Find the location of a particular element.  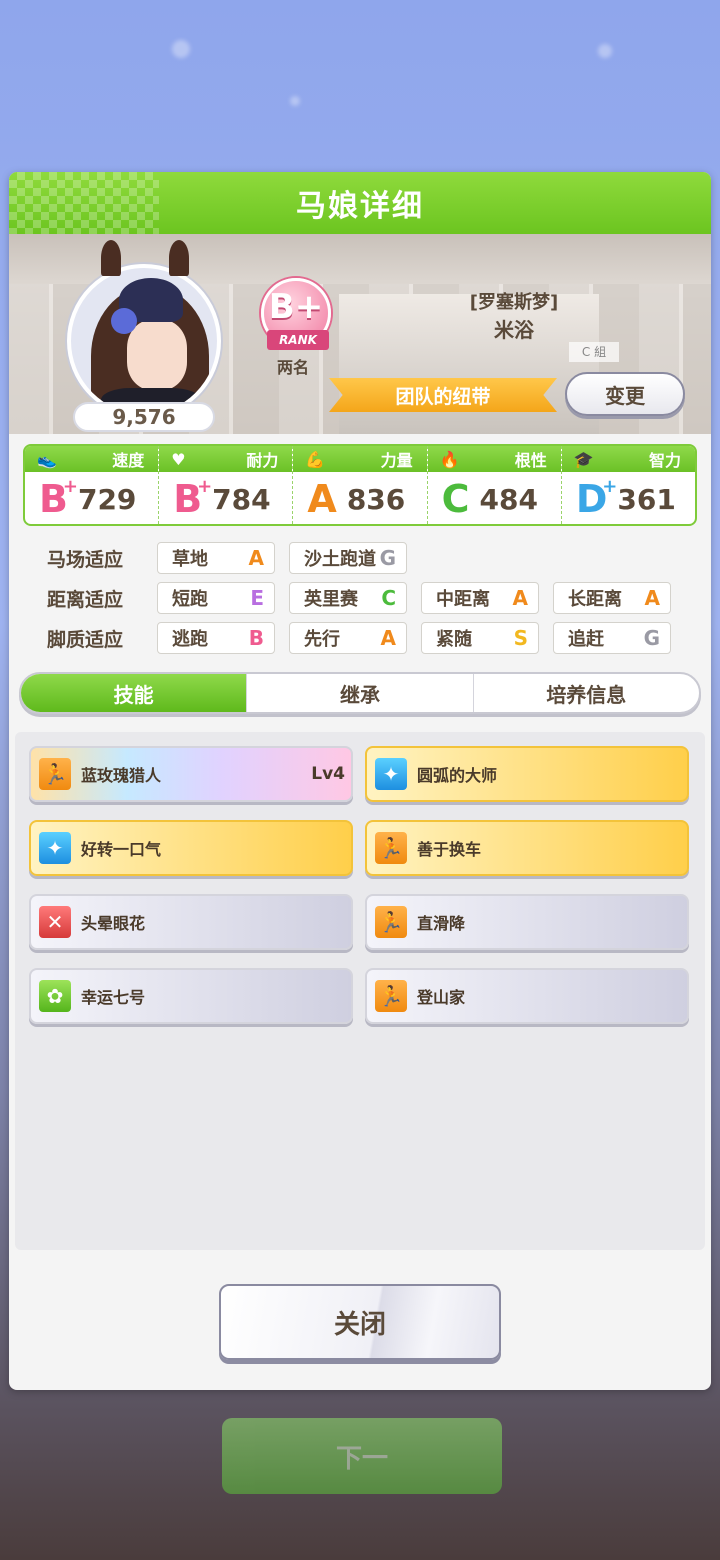

aptitude-name: 紧随 is located at coordinates (454, 639).